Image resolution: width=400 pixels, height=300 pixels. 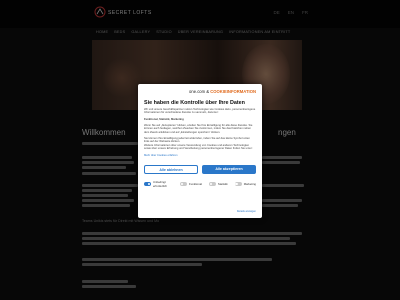 What do you see at coordinates (195, 184) in the screenshot?
I see `toggle-label-functional: Funktional` at bounding box center [195, 184].